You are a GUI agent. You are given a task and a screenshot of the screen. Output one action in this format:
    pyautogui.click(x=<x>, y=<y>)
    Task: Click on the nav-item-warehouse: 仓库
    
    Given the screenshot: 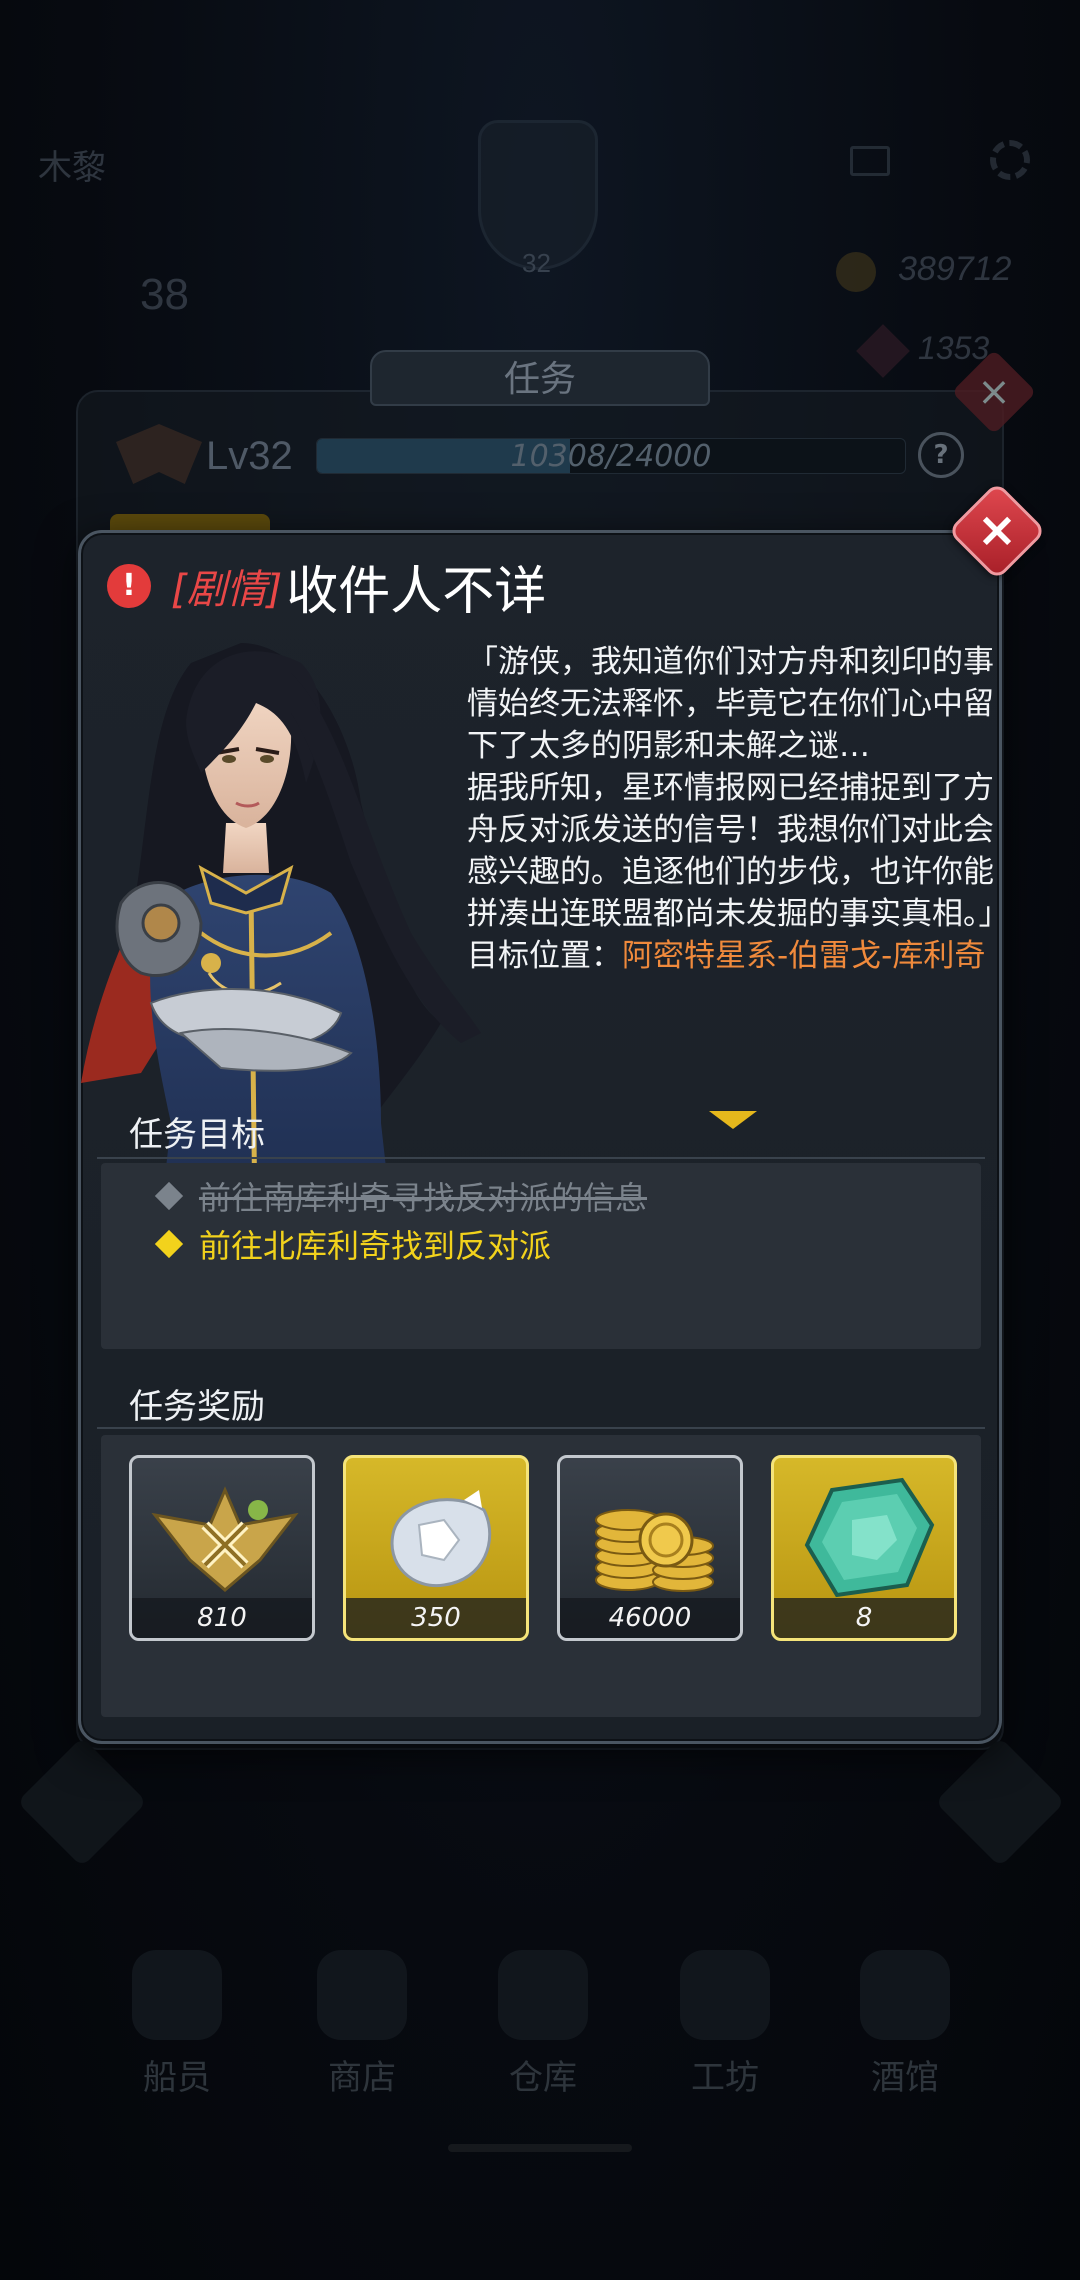 What is the action you would take?
    pyautogui.click(x=543, y=2030)
    